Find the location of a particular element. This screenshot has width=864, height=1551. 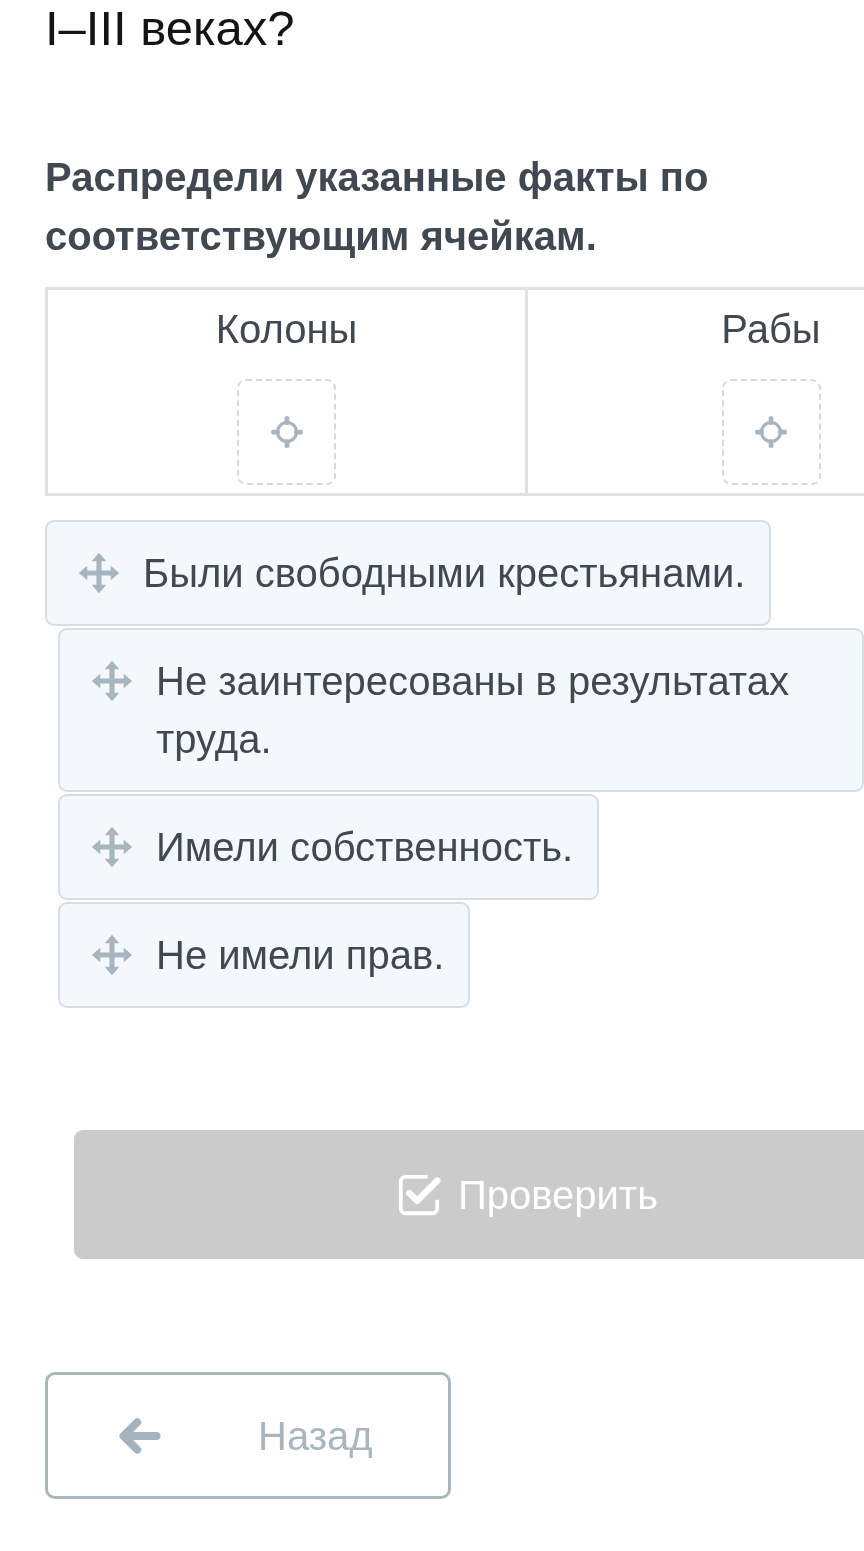

crosshair-icon is located at coordinates (771, 432).